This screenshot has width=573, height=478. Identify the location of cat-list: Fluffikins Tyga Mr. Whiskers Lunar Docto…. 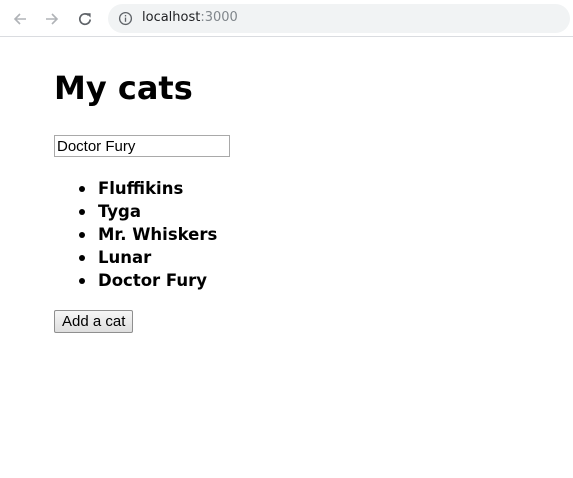
(135, 234).